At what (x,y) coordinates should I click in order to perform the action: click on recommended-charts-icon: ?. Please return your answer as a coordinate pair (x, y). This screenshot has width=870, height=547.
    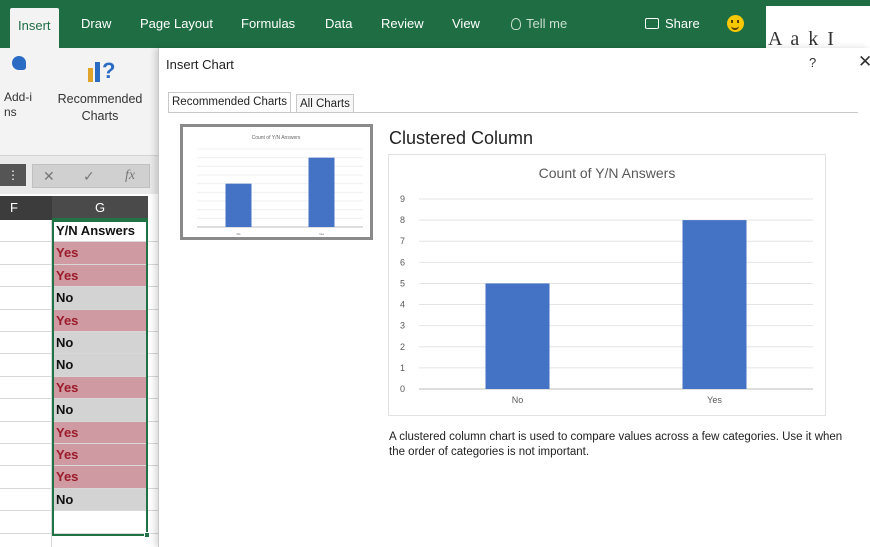
    Looking at the image, I should click on (103, 69).